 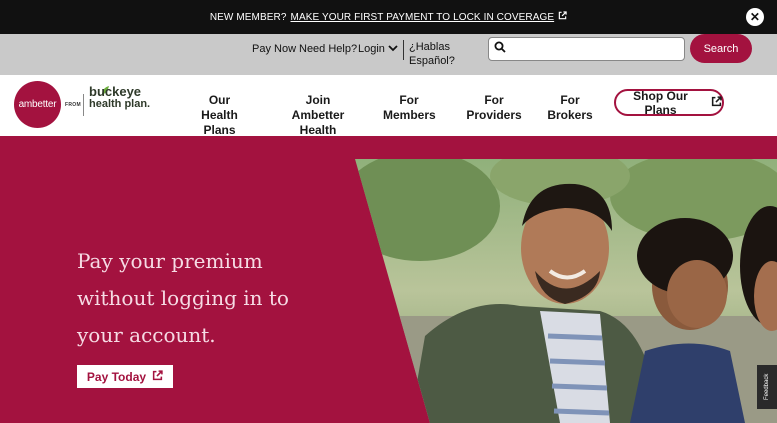 What do you see at coordinates (120, 104) in the screenshot?
I see `buckeye-logo-line2: health plan.` at bounding box center [120, 104].